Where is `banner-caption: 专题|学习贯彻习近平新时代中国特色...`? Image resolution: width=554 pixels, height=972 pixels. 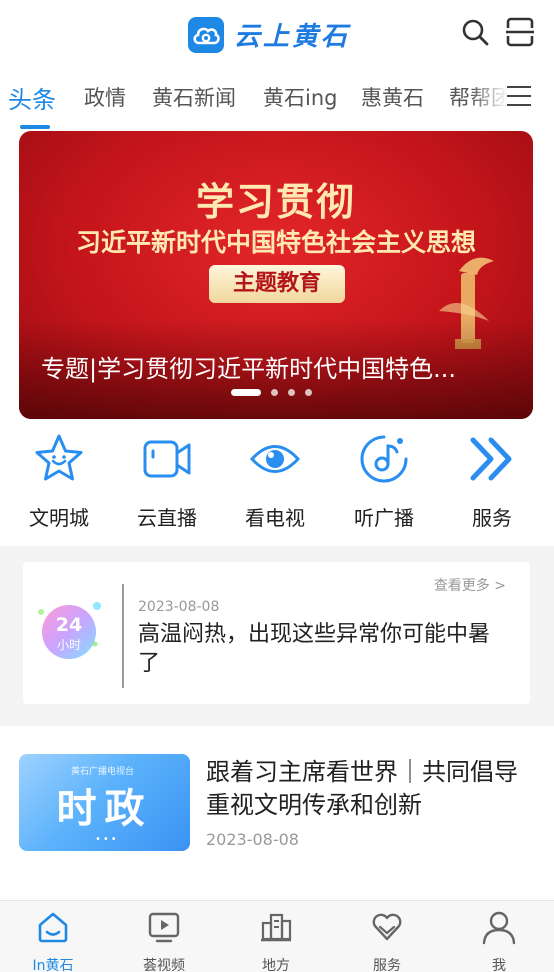
banner-caption: 专题|学习贯彻习近平新时代中国特色... is located at coordinates (248, 369).